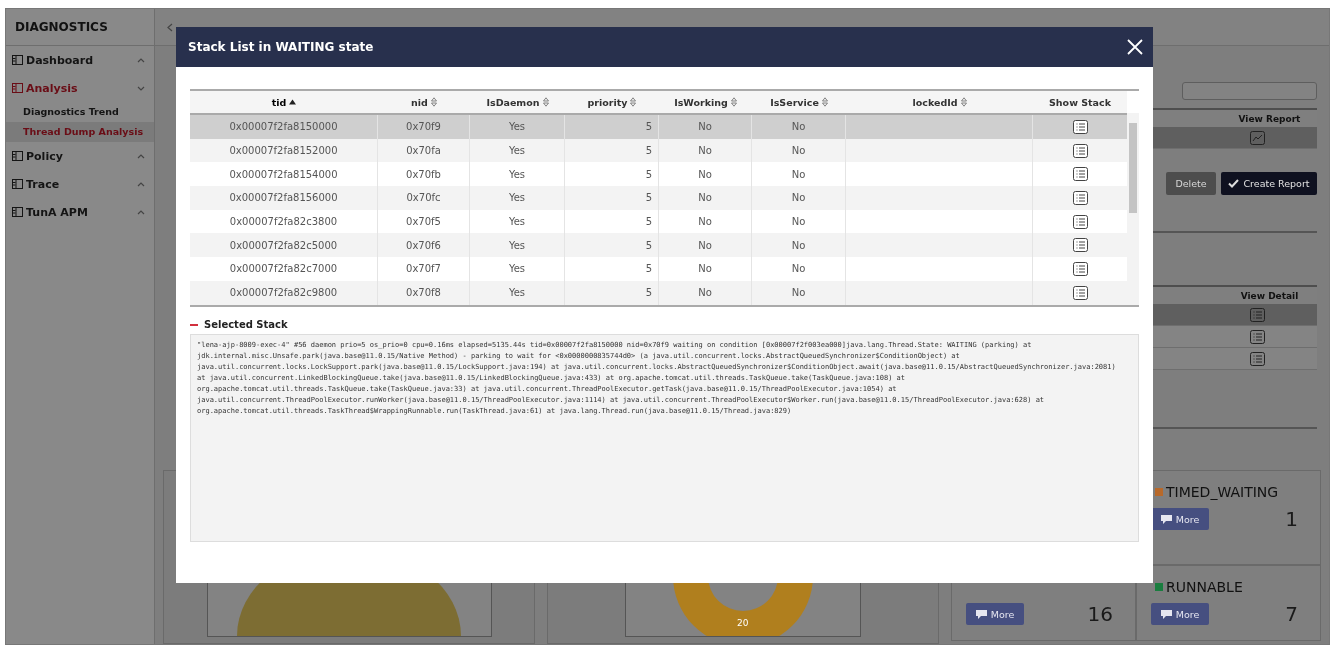  I want to click on table-row: 0x00007f2fa82c5000 0x70f6 Yes 5 No No, so click(658, 245).